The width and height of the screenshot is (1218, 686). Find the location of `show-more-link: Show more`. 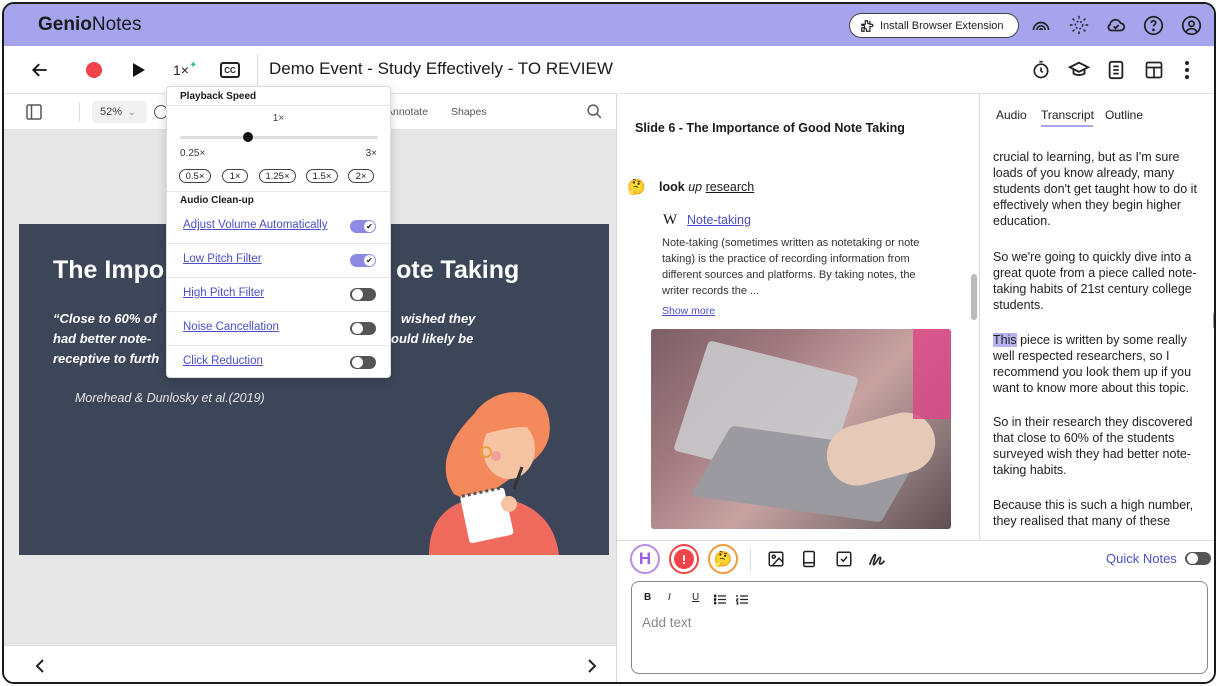

show-more-link: Show more is located at coordinates (688, 311).